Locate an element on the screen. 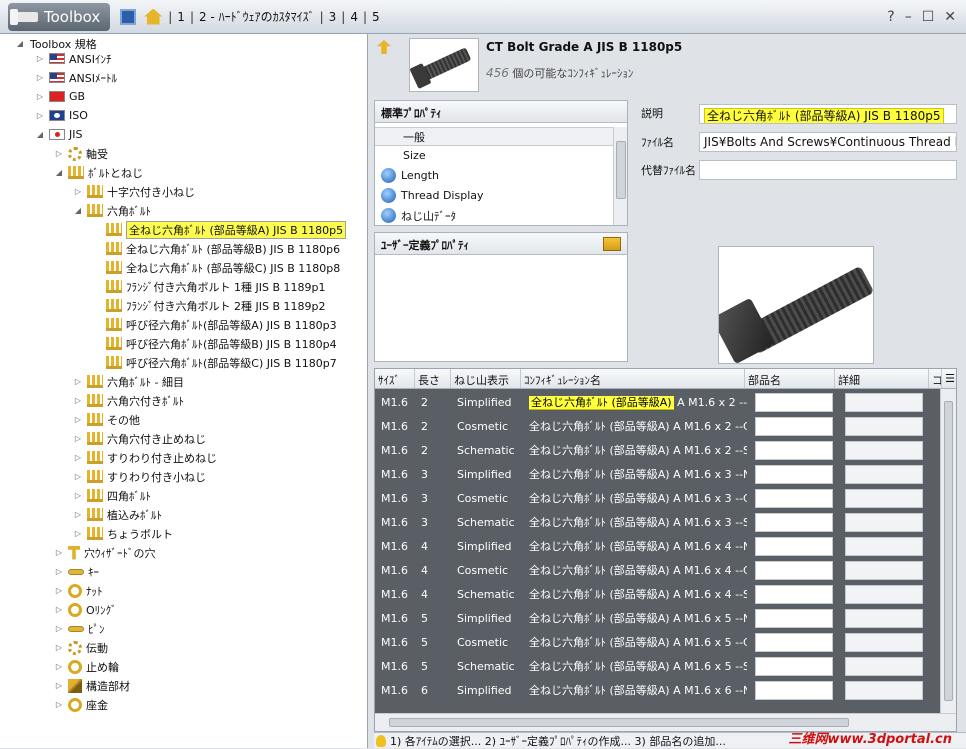  tree-item-bolt-group: ▷ 六角ﾎﾞﾙﾄ - 細目 is located at coordinates (128, 381).